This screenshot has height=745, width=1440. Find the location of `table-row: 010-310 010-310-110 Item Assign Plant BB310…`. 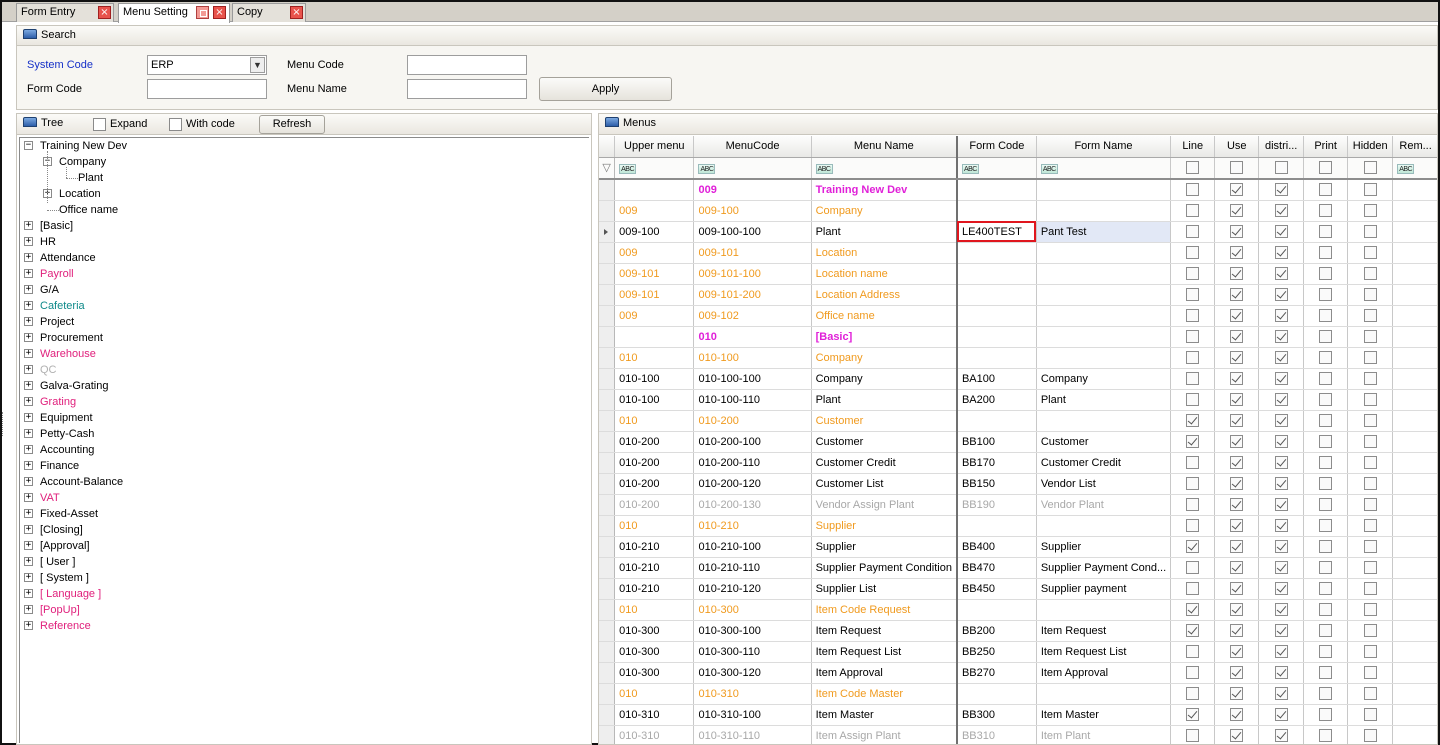

table-row: 010-310 010-310-110 Item Assign Plant BB310… is located at coordinates (1018, 734).